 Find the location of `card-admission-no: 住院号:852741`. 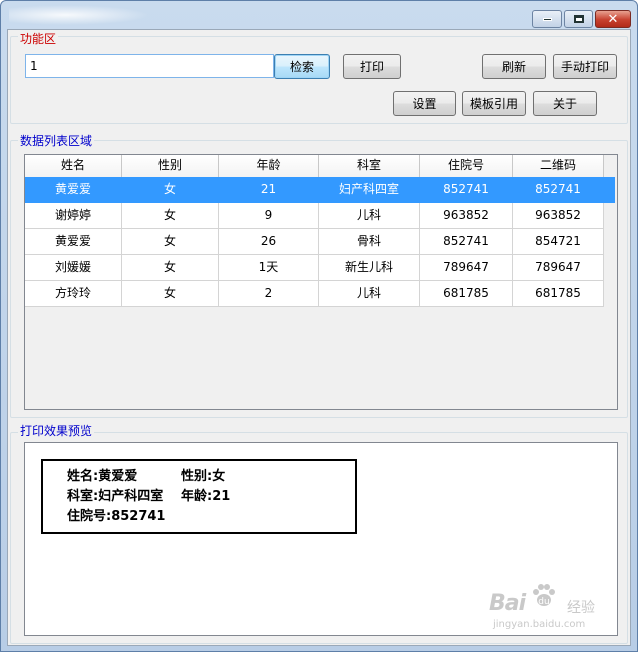

card-admission-no: 住院号:852741 is located at coordinates (116, 516).